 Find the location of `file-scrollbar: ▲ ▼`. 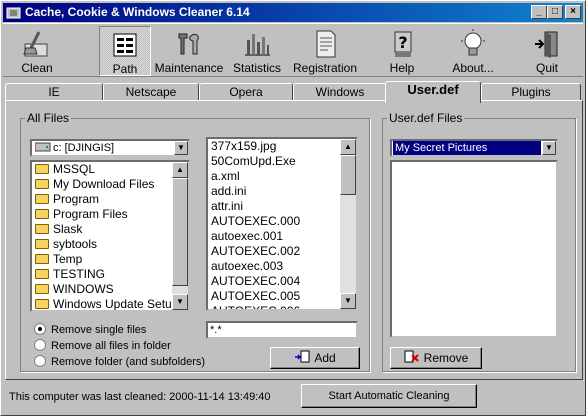

file-scrollbar: ▲ ▼ is located at coordinates (348, 224).